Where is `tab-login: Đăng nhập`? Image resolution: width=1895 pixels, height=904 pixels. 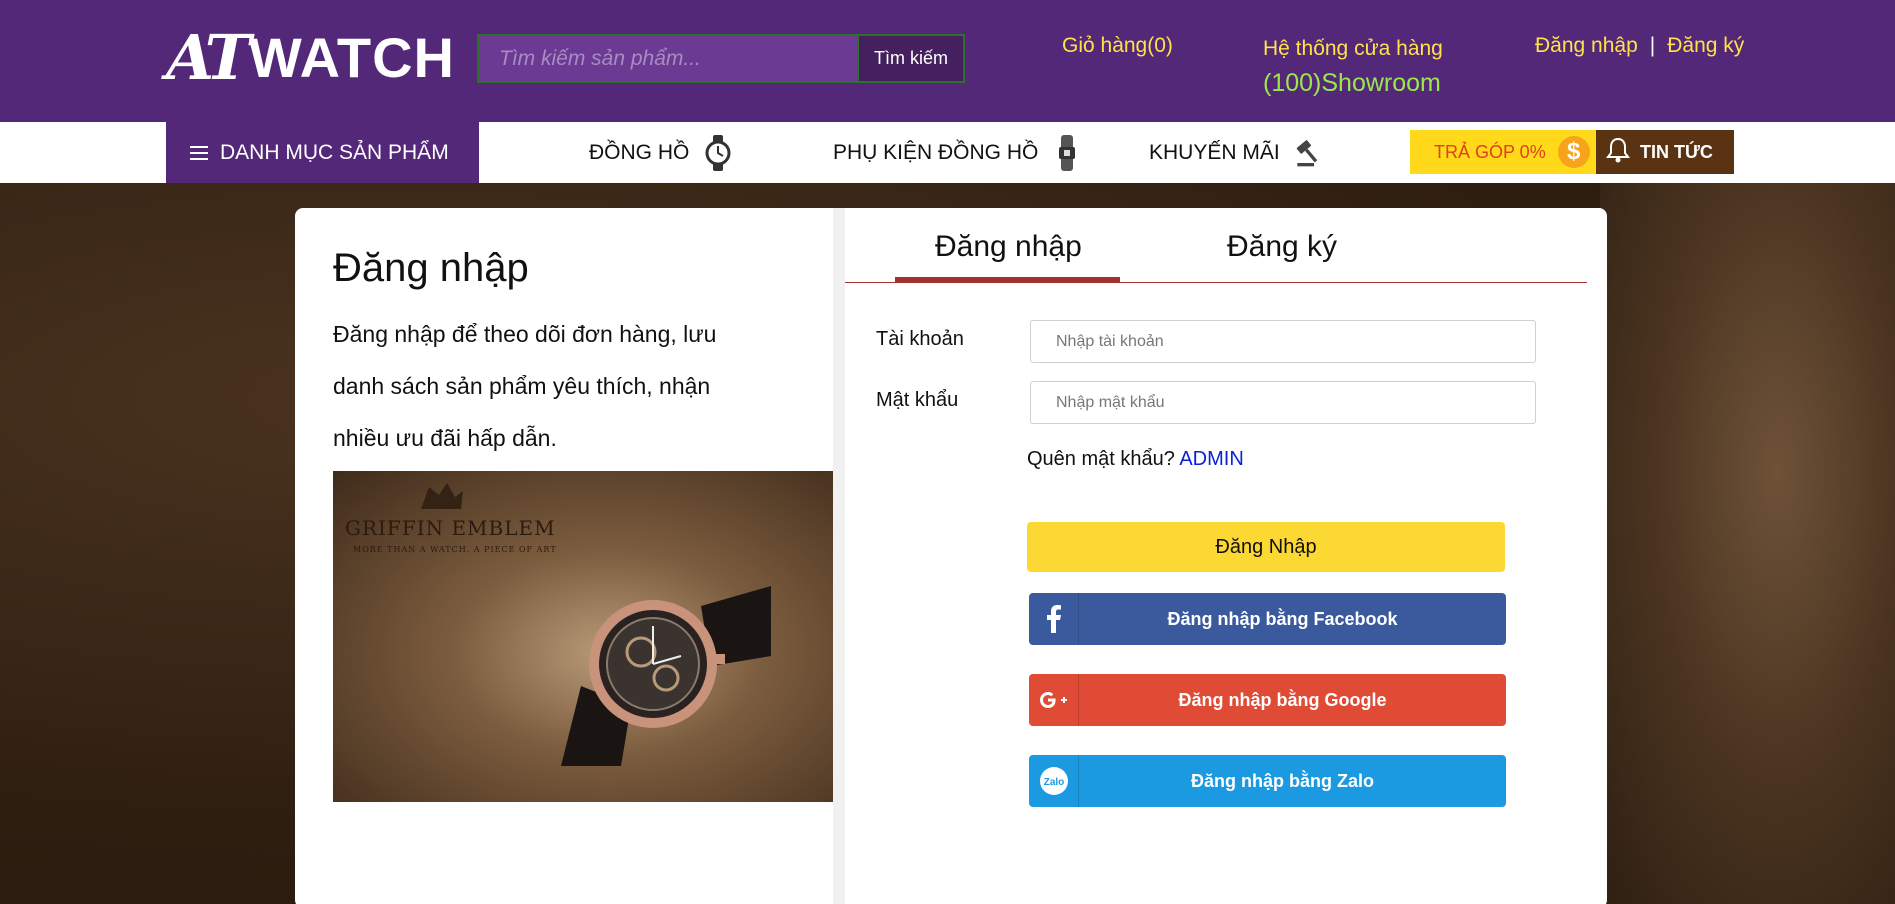
tab-login: Đăng nhập is located at coordinates (1008, 247).